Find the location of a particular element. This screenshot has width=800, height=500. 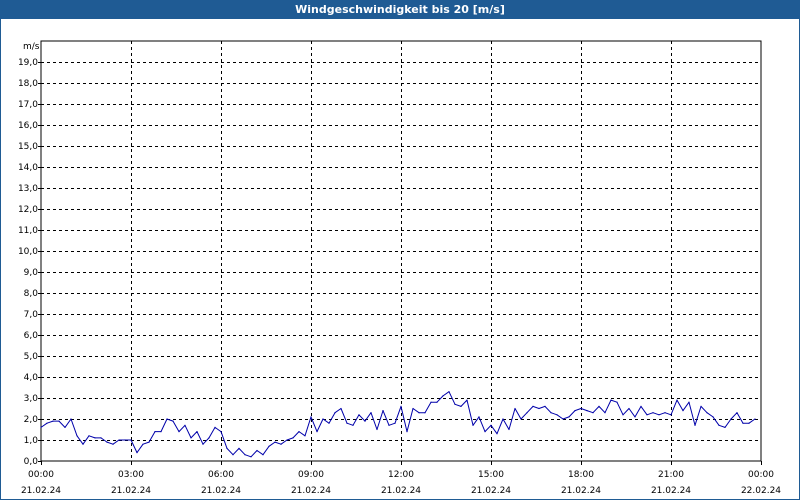

x-tick-time-label: 03:00 is located at coordinates (131, 475).